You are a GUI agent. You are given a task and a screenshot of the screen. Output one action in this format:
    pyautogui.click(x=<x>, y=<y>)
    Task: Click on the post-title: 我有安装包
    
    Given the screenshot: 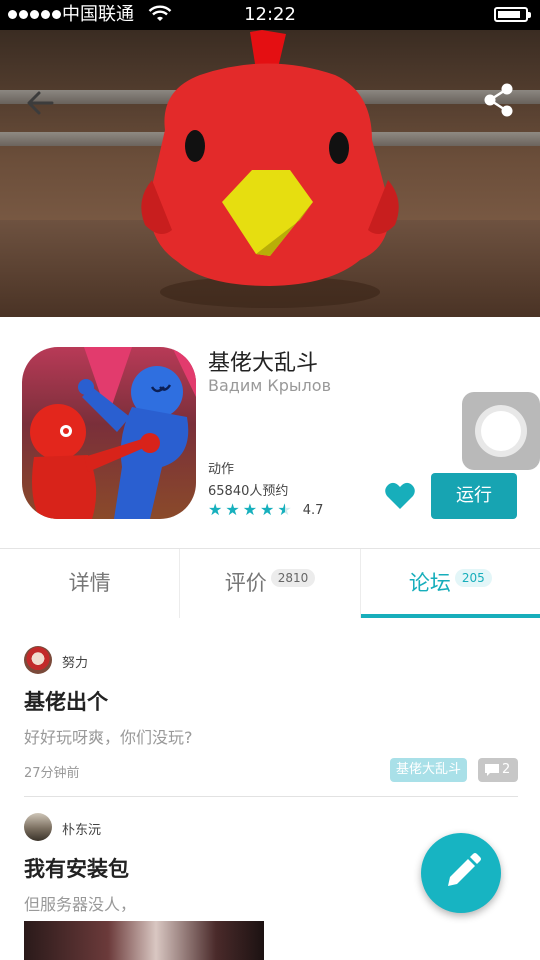 What is the action you would take?
    pyautogui.click(x=76, y=869)
    